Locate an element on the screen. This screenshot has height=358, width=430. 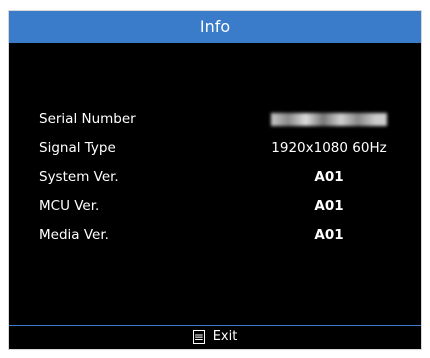
footer-divider is located at coordinates (215, 325).